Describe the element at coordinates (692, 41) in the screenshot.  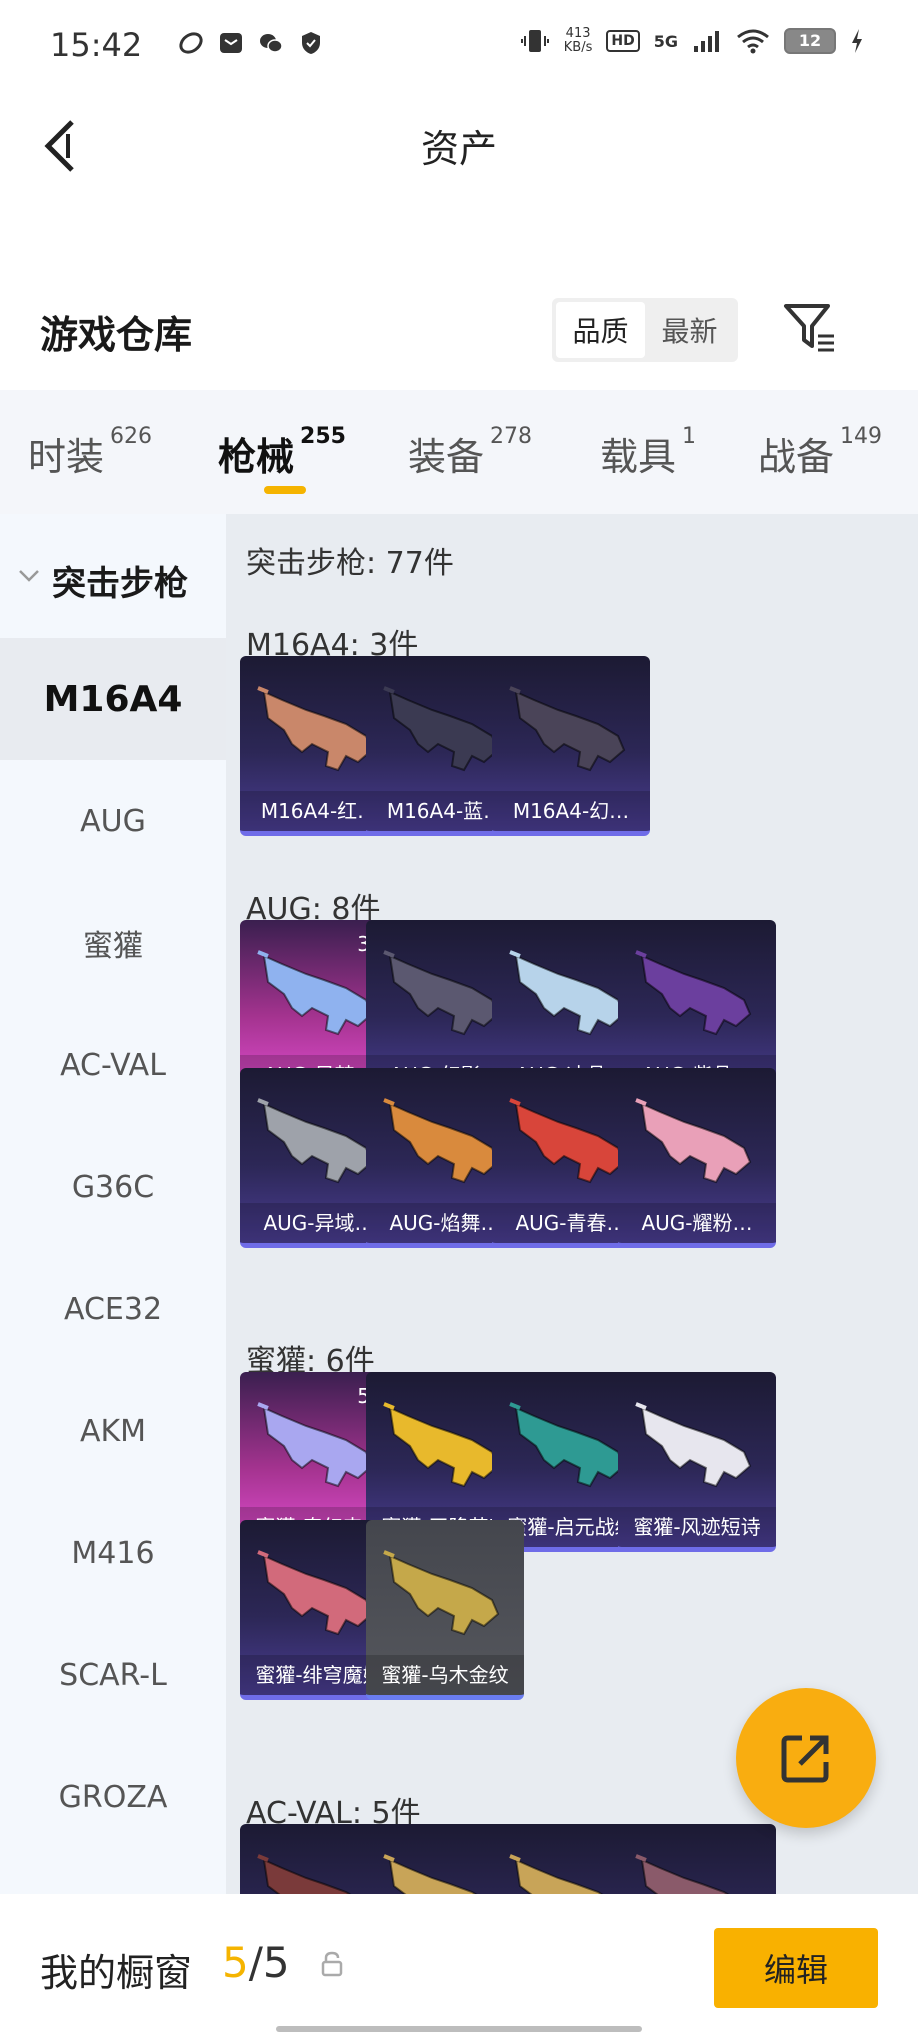
I see `system-icons: 413 KB/s HD 5G 12` at that location.